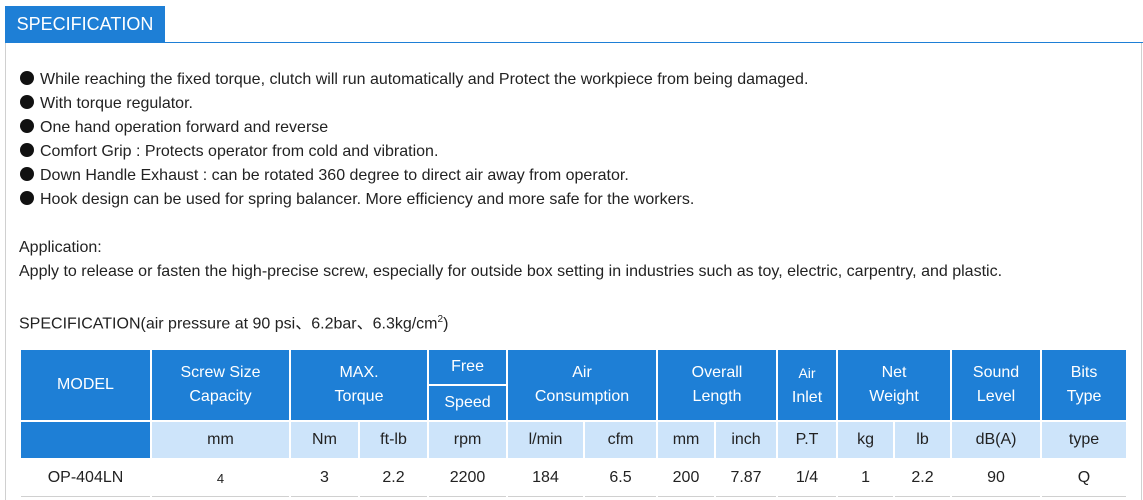 The height and width of the screenshot is (500, 1143). I want to click on feature-text: With torque regulator., so click(116, 103).